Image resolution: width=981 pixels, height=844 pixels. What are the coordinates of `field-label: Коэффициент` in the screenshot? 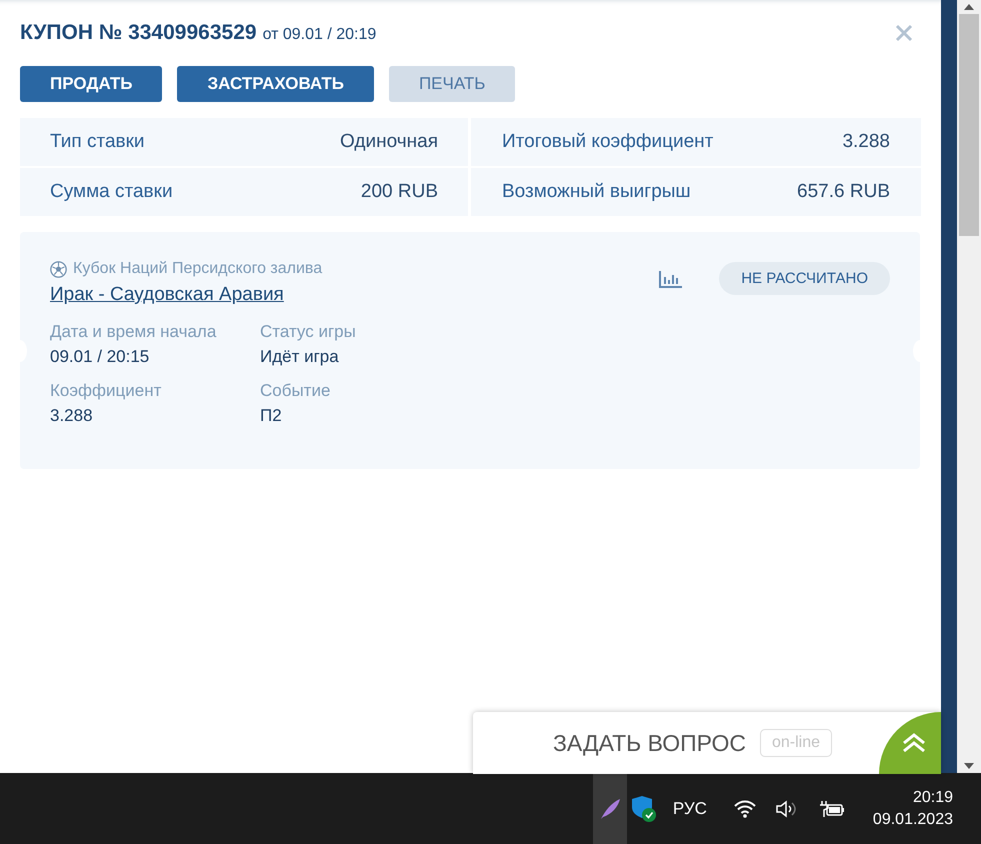 It's located at (106, 391).